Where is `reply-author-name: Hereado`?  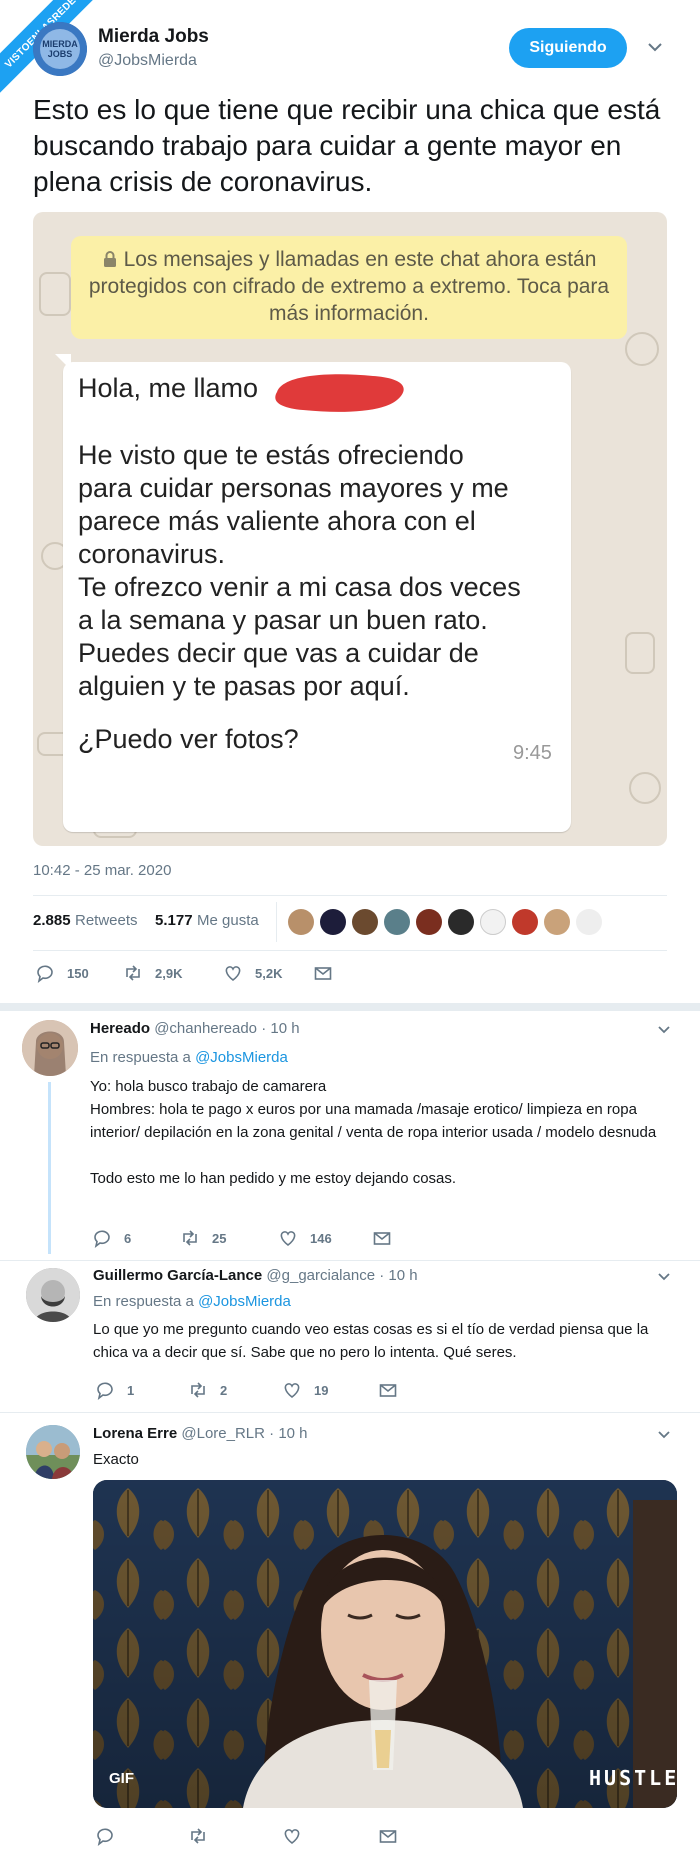
reply-author-name: Hereado is located at coordinates (120, 1028).